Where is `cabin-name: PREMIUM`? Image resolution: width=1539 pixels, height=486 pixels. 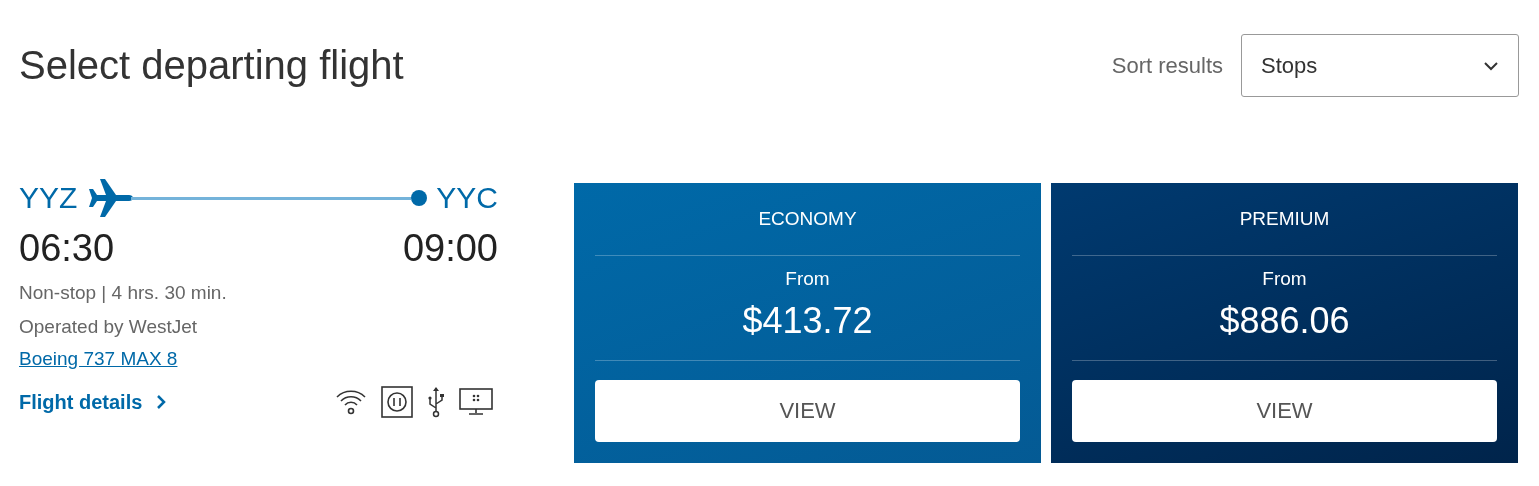
cabin-name: PREMIUM is located at coordinates (1284, 219).